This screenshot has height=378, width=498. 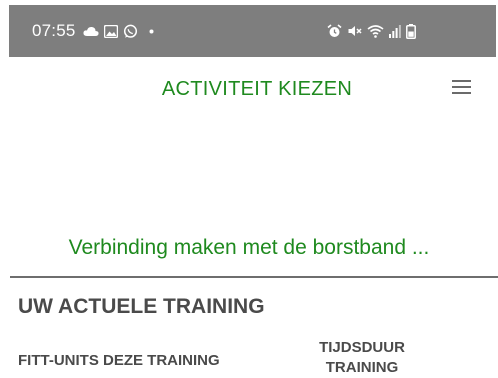 I want to click on image-icon, so click(x=110, y=31).